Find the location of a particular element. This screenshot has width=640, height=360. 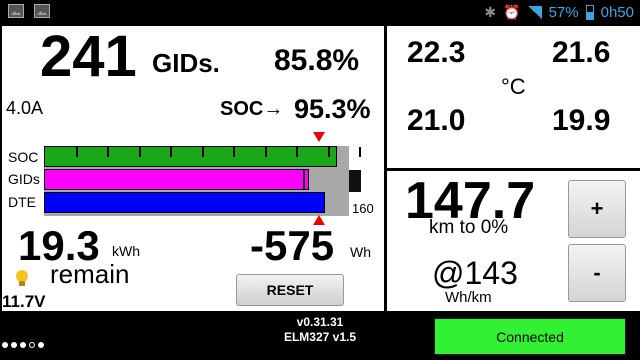

range-caption: km to 0% is located at coordinates (469, 227).